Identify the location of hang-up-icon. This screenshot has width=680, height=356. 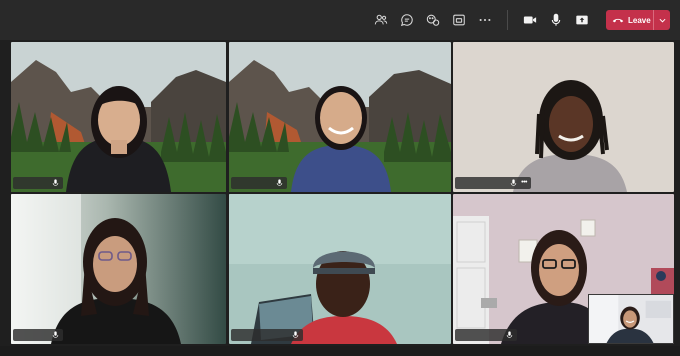
(618, 20).